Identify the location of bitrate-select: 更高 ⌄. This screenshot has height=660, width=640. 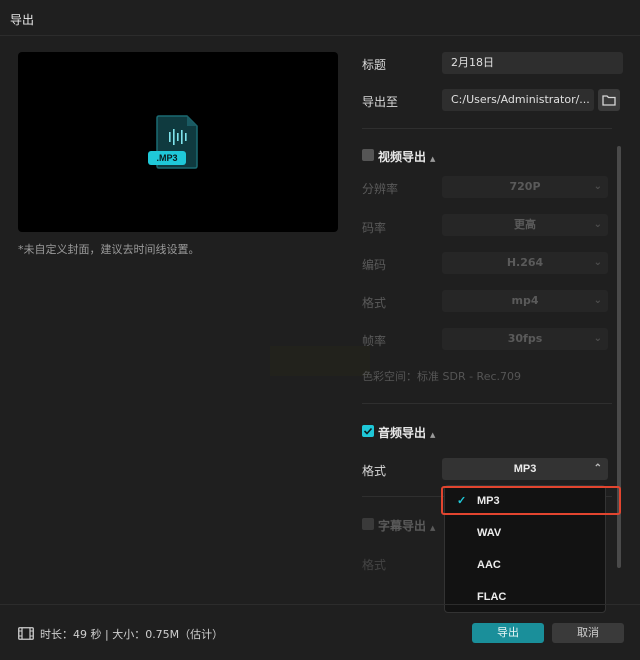
(525, 225).